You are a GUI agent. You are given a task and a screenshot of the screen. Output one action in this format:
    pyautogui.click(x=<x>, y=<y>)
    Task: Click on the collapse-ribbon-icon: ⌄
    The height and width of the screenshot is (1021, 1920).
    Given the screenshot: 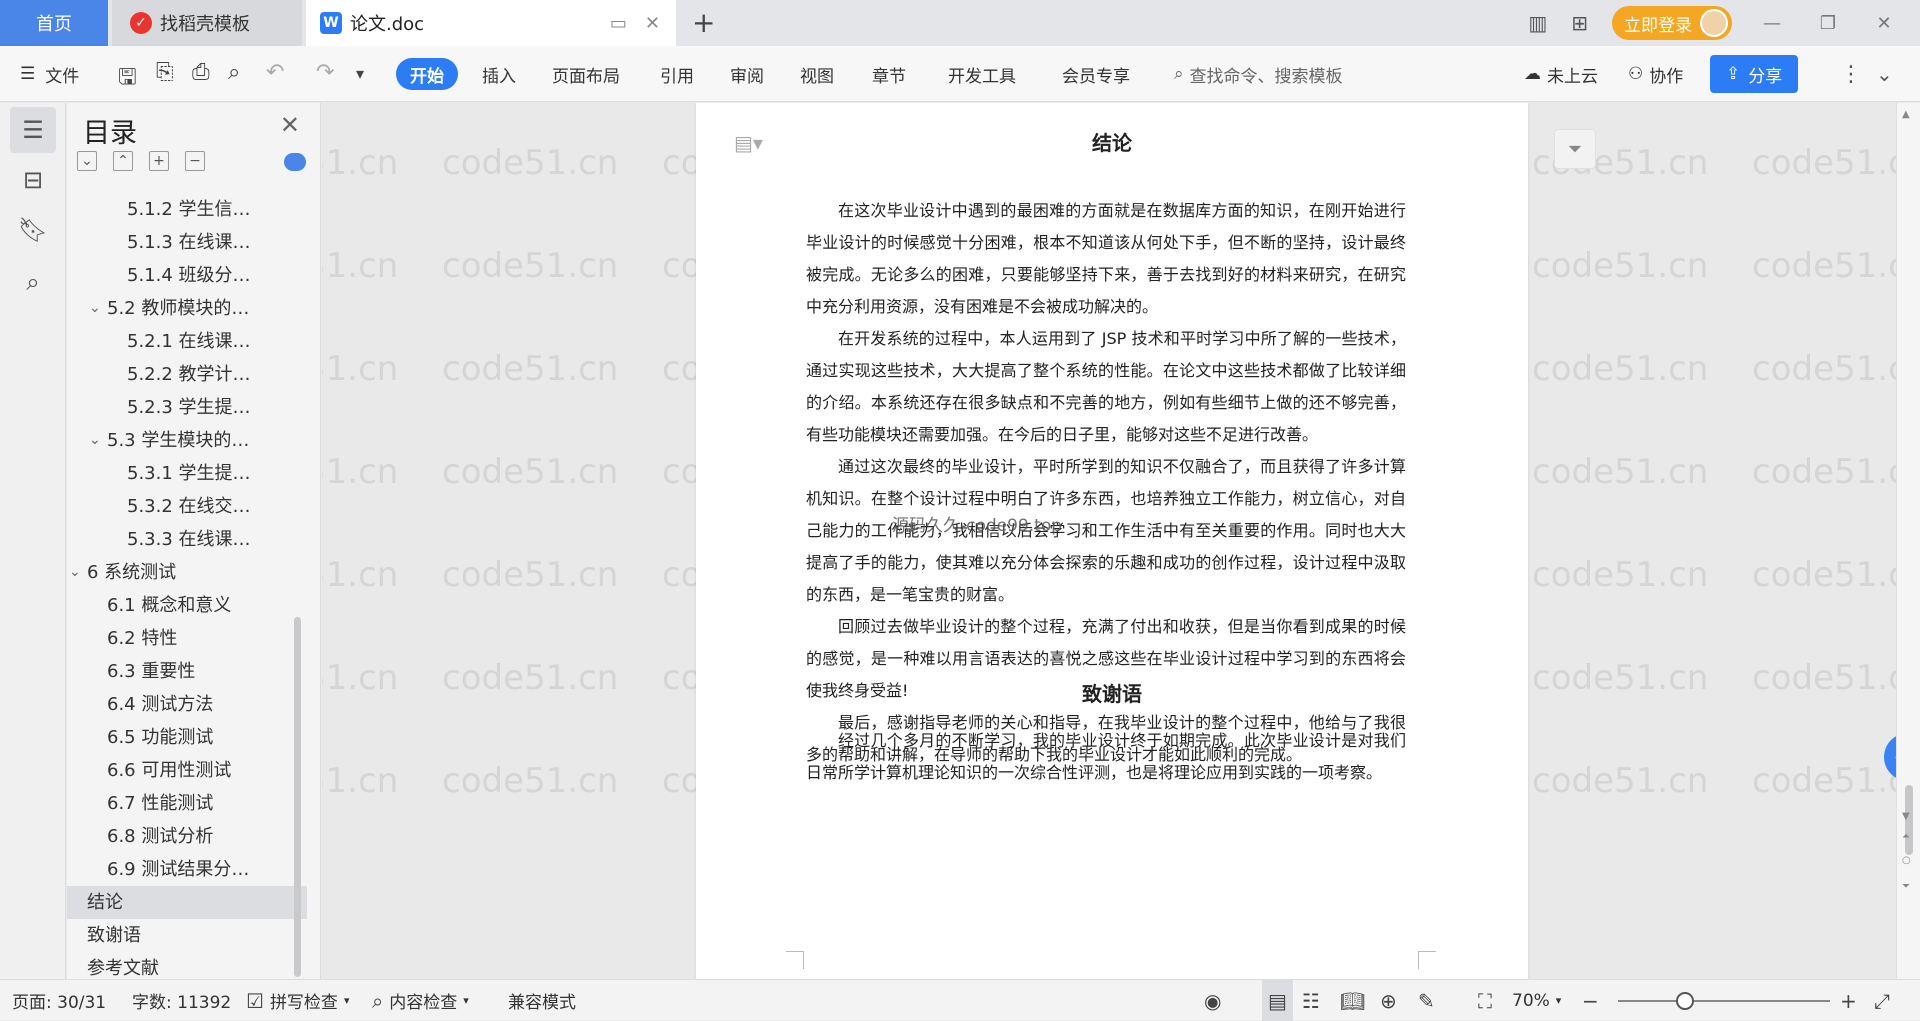 What is the action you would take?
    pyautogui.click(x=1884, y=74)
    